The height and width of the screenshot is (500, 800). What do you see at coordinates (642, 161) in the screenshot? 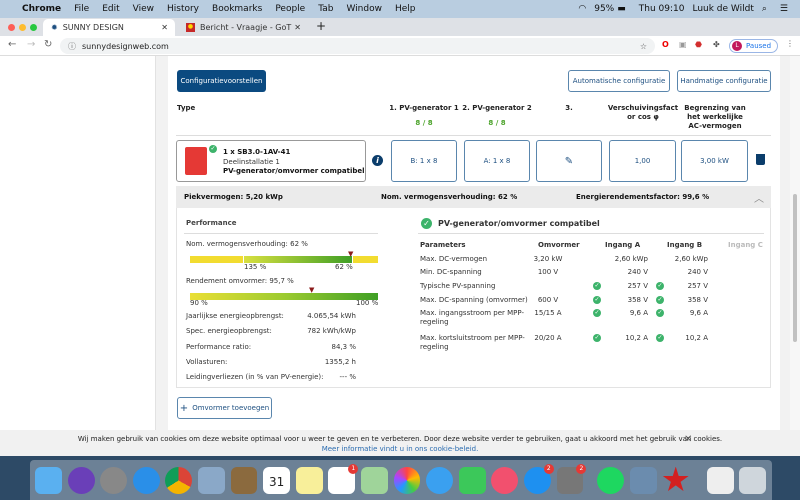
I see `cos-phi-cell: 1,00` at bounding box center [642, 161].